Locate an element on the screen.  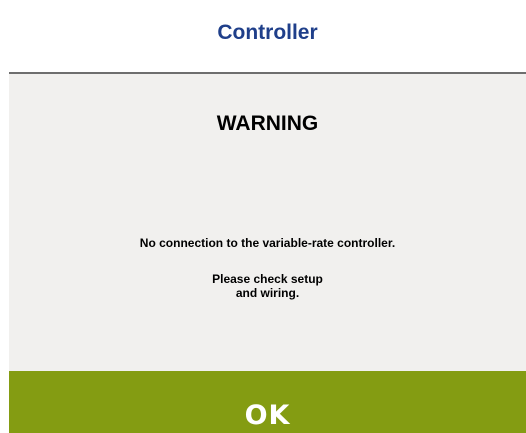
ok-button: OK is located at coordinates (267, 402).